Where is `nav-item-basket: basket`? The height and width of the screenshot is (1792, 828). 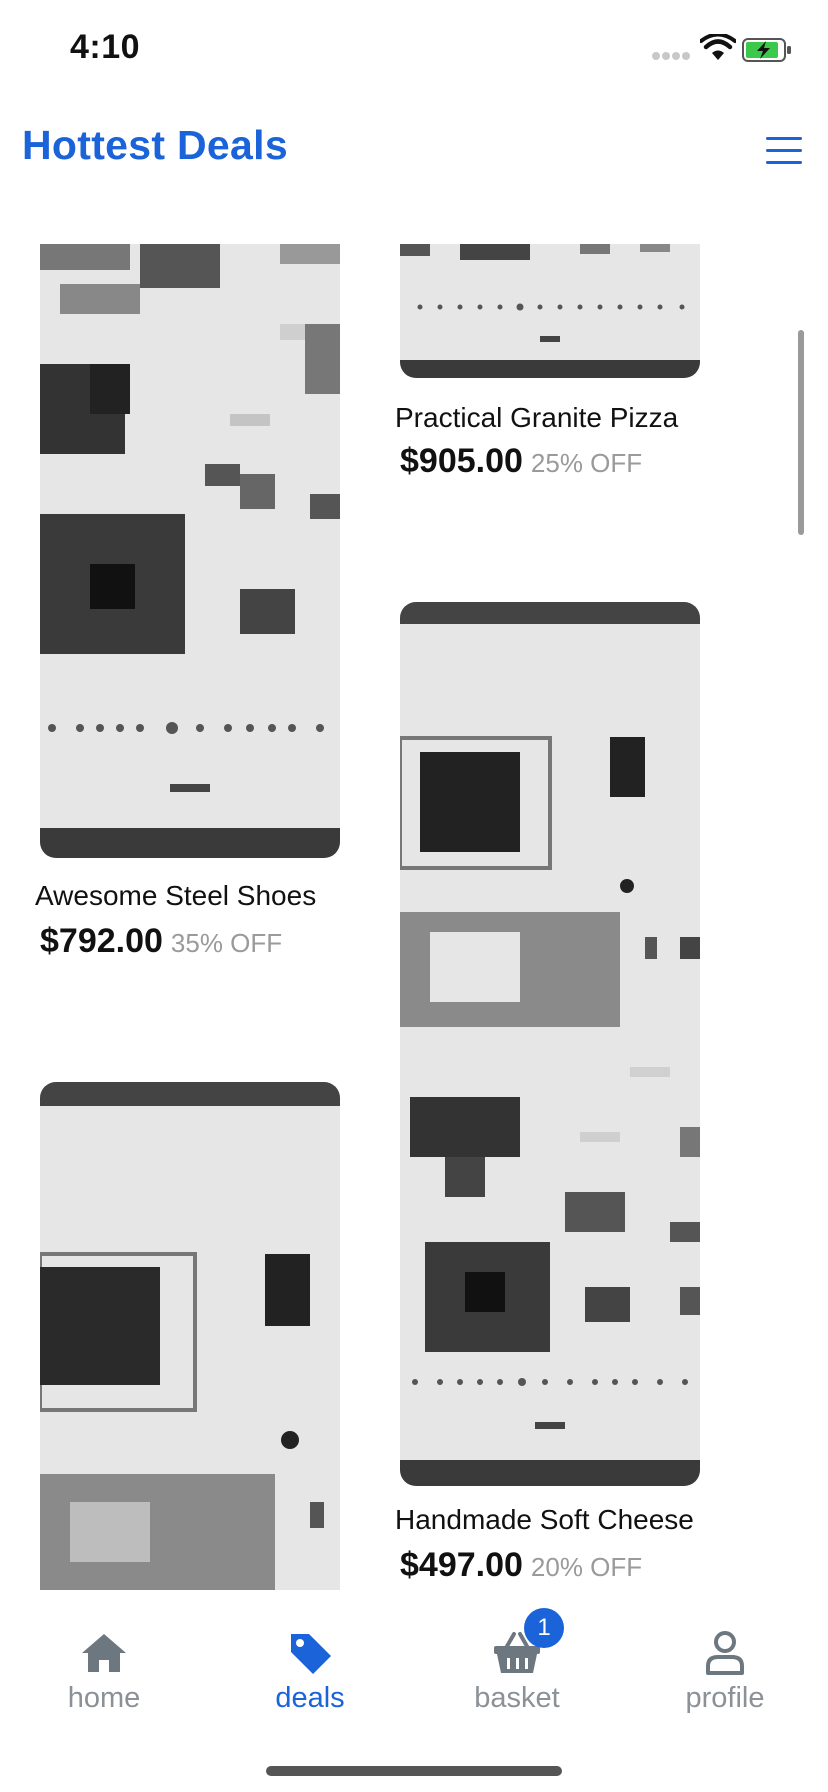
nav-item-basket: basket is located at coordinates (517, 1680).